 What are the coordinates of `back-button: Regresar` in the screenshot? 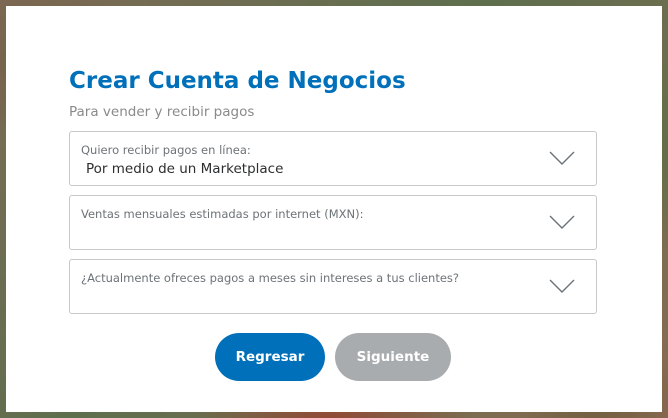 It's located at (270, 357).